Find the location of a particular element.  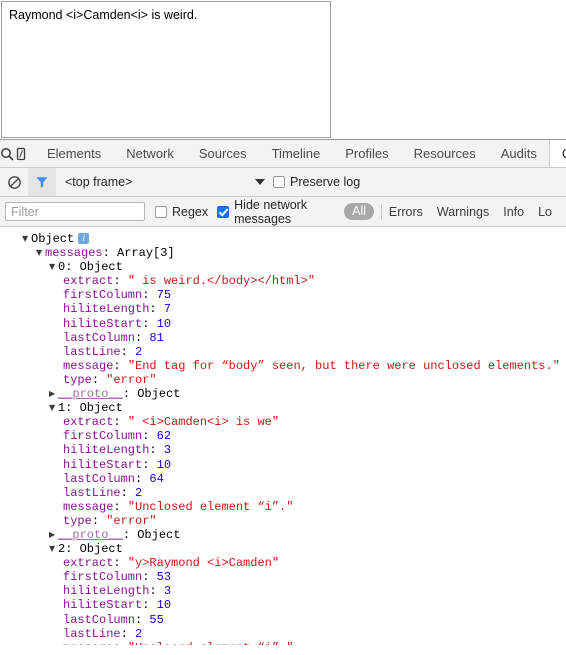

level-filter-errors: Errors is located at coordinates (406, 212).